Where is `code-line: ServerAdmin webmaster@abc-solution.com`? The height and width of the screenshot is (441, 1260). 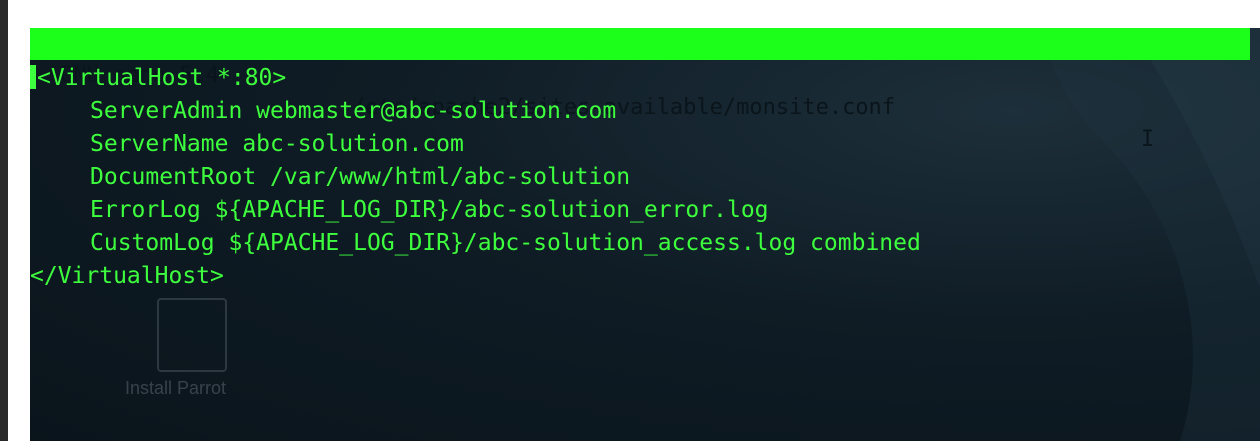 code-line: ServerAdmin webmaster@abc-solution.com is located at coordinates (353, 111).